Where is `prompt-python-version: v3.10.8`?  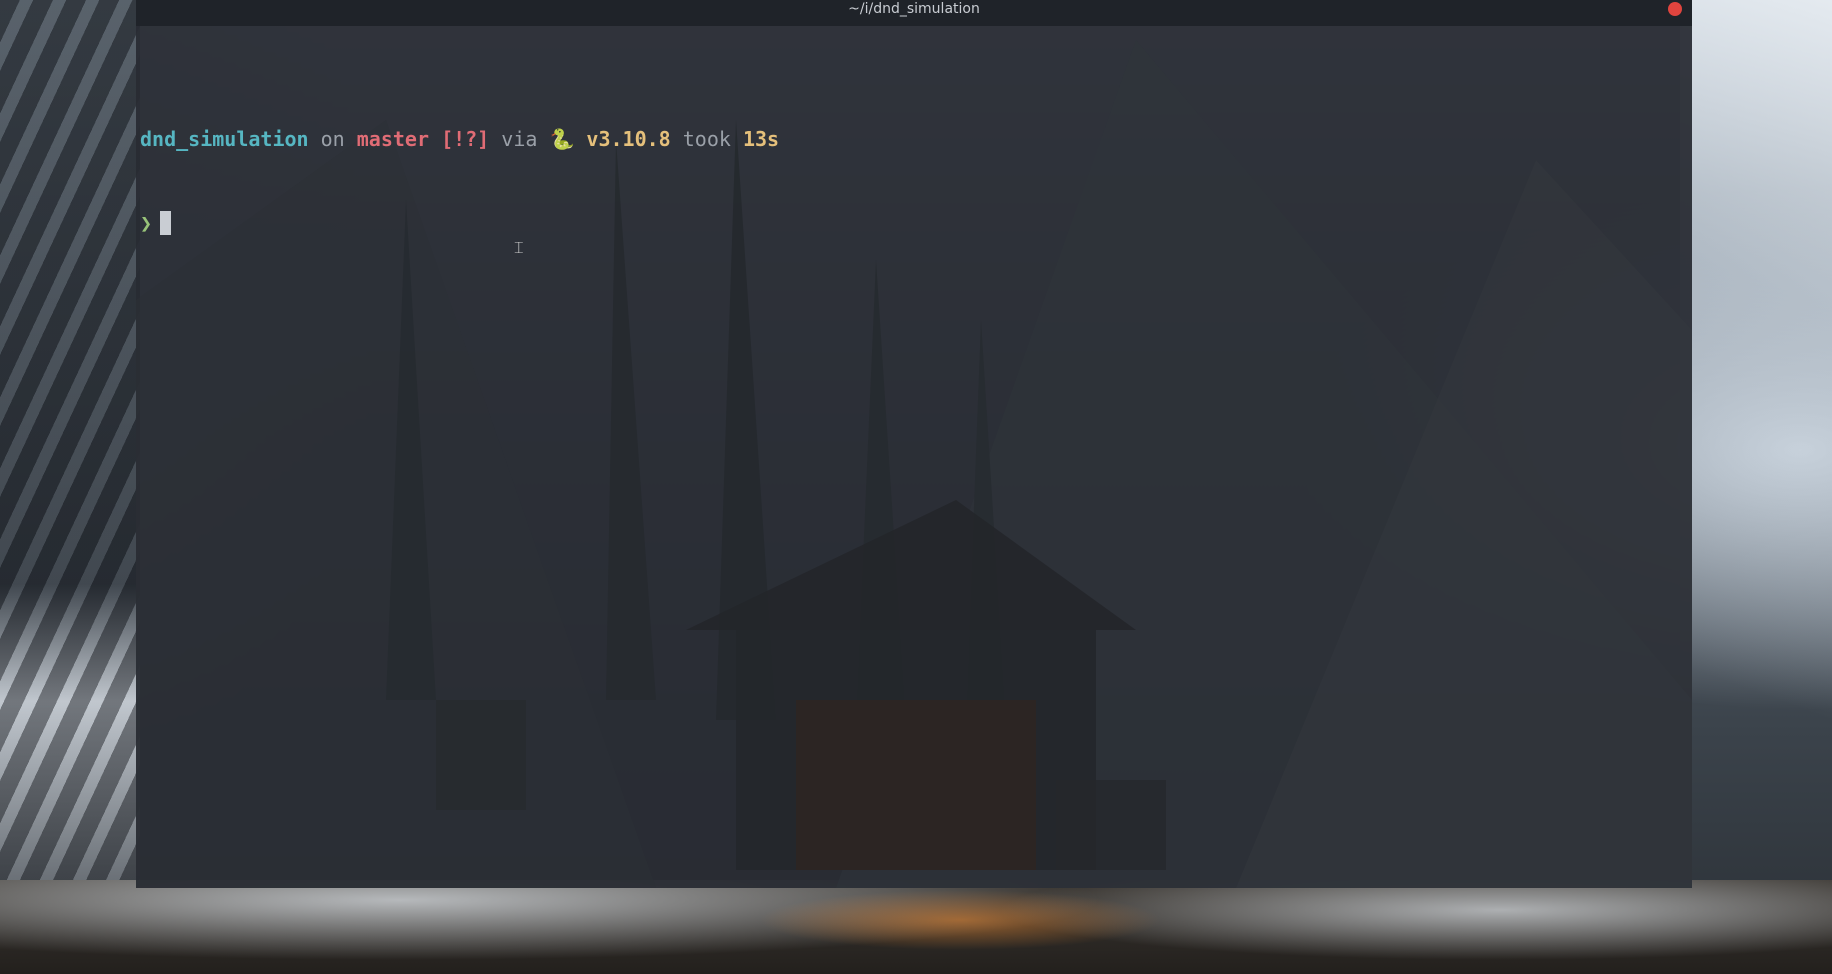
prompt-python-version: v3.10.8 is located at coordinates (628, 139).